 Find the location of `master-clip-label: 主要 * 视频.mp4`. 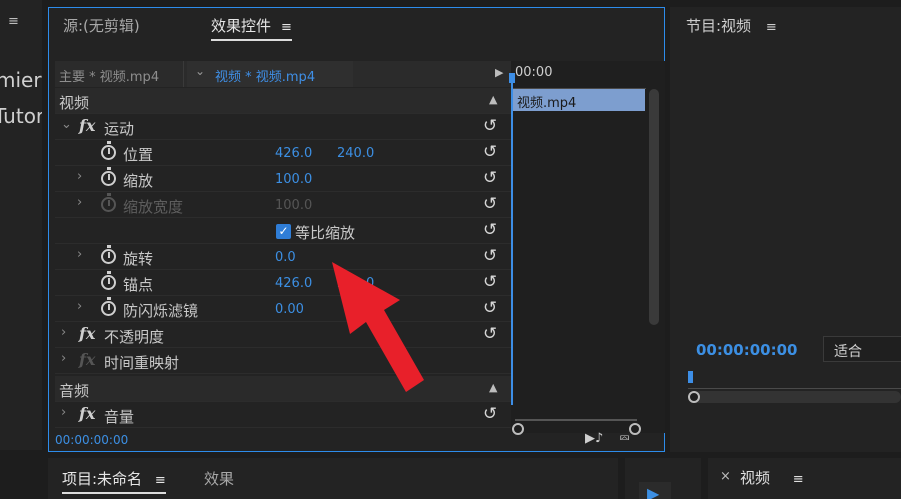

master-clip-label: 主要 * 视频.mp4 is located at coordinates (109, 75).